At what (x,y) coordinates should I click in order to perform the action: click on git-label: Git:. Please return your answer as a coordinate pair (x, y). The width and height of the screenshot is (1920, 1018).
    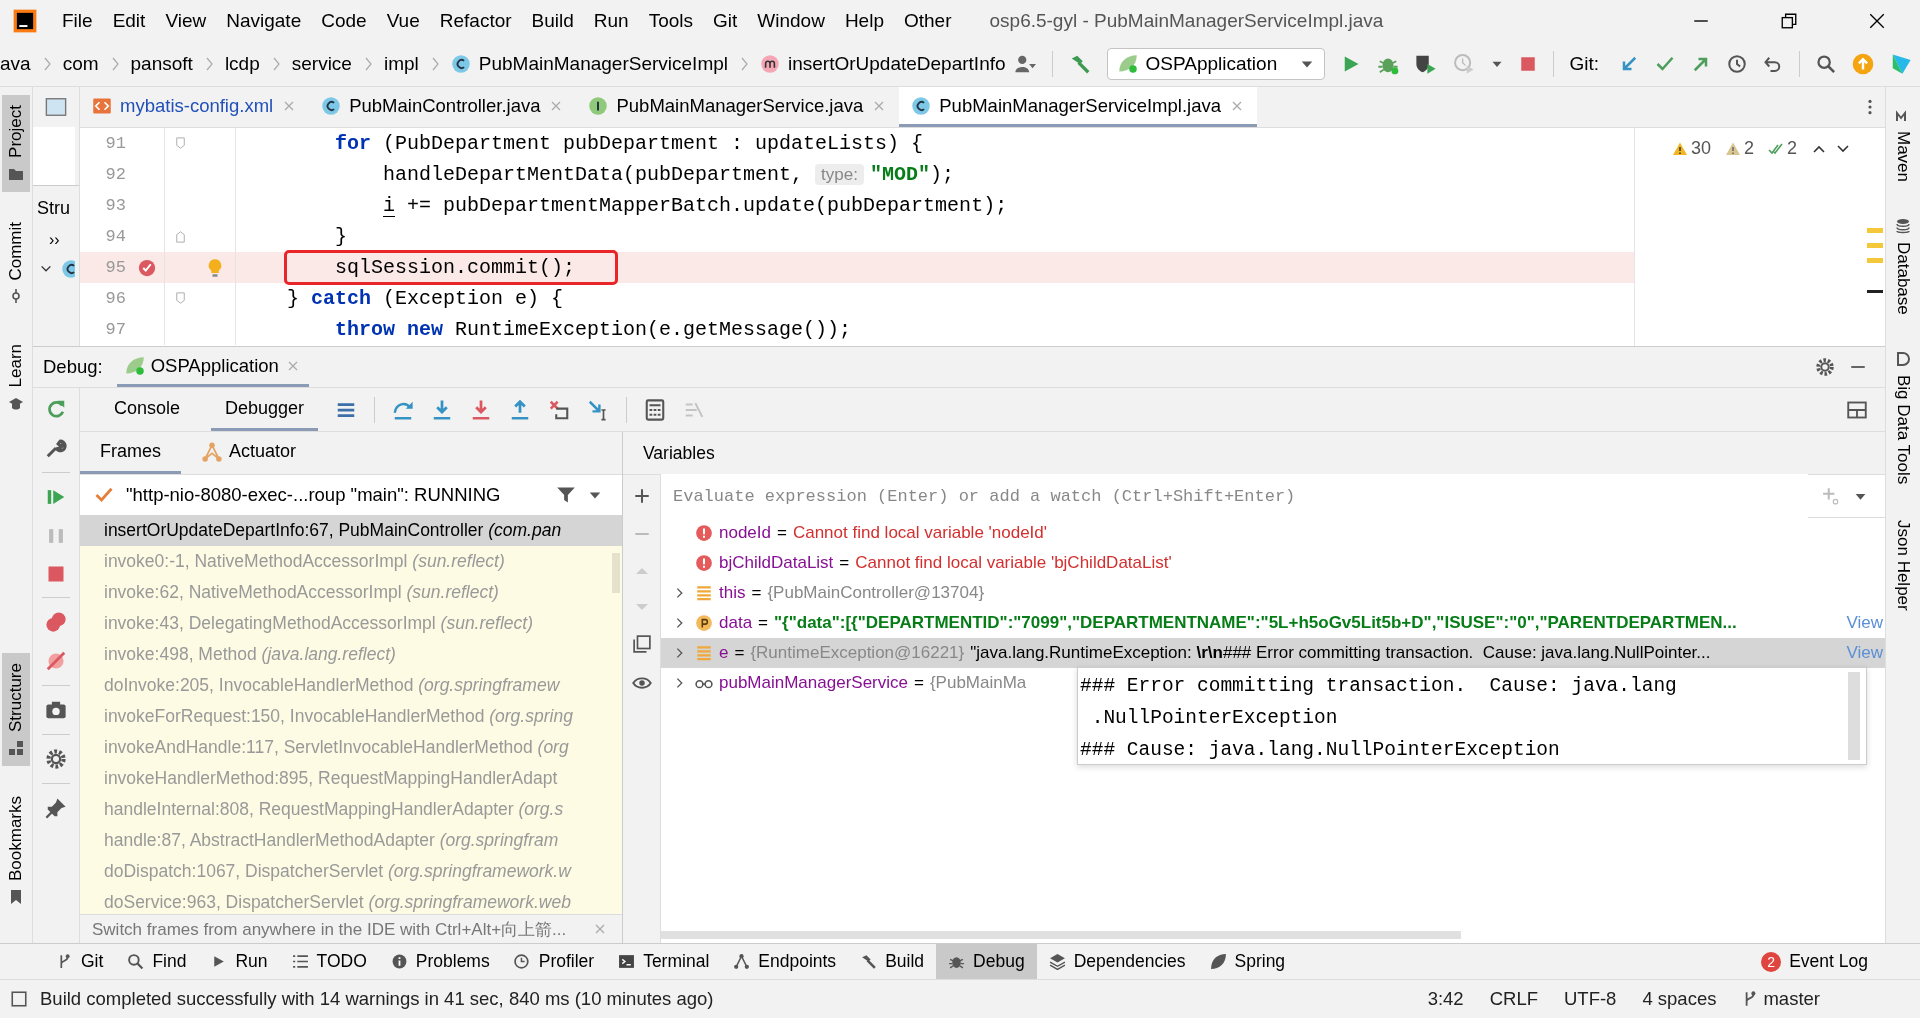
    Looking at the image, I should click on (1584, 64).